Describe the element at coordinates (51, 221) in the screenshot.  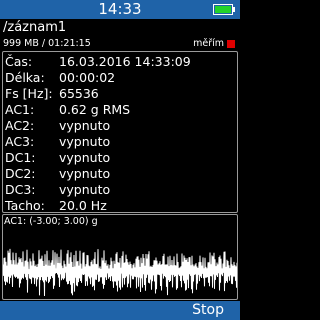
I see `chart-label: AC1: (-3.00; 3.00) g` at that location.